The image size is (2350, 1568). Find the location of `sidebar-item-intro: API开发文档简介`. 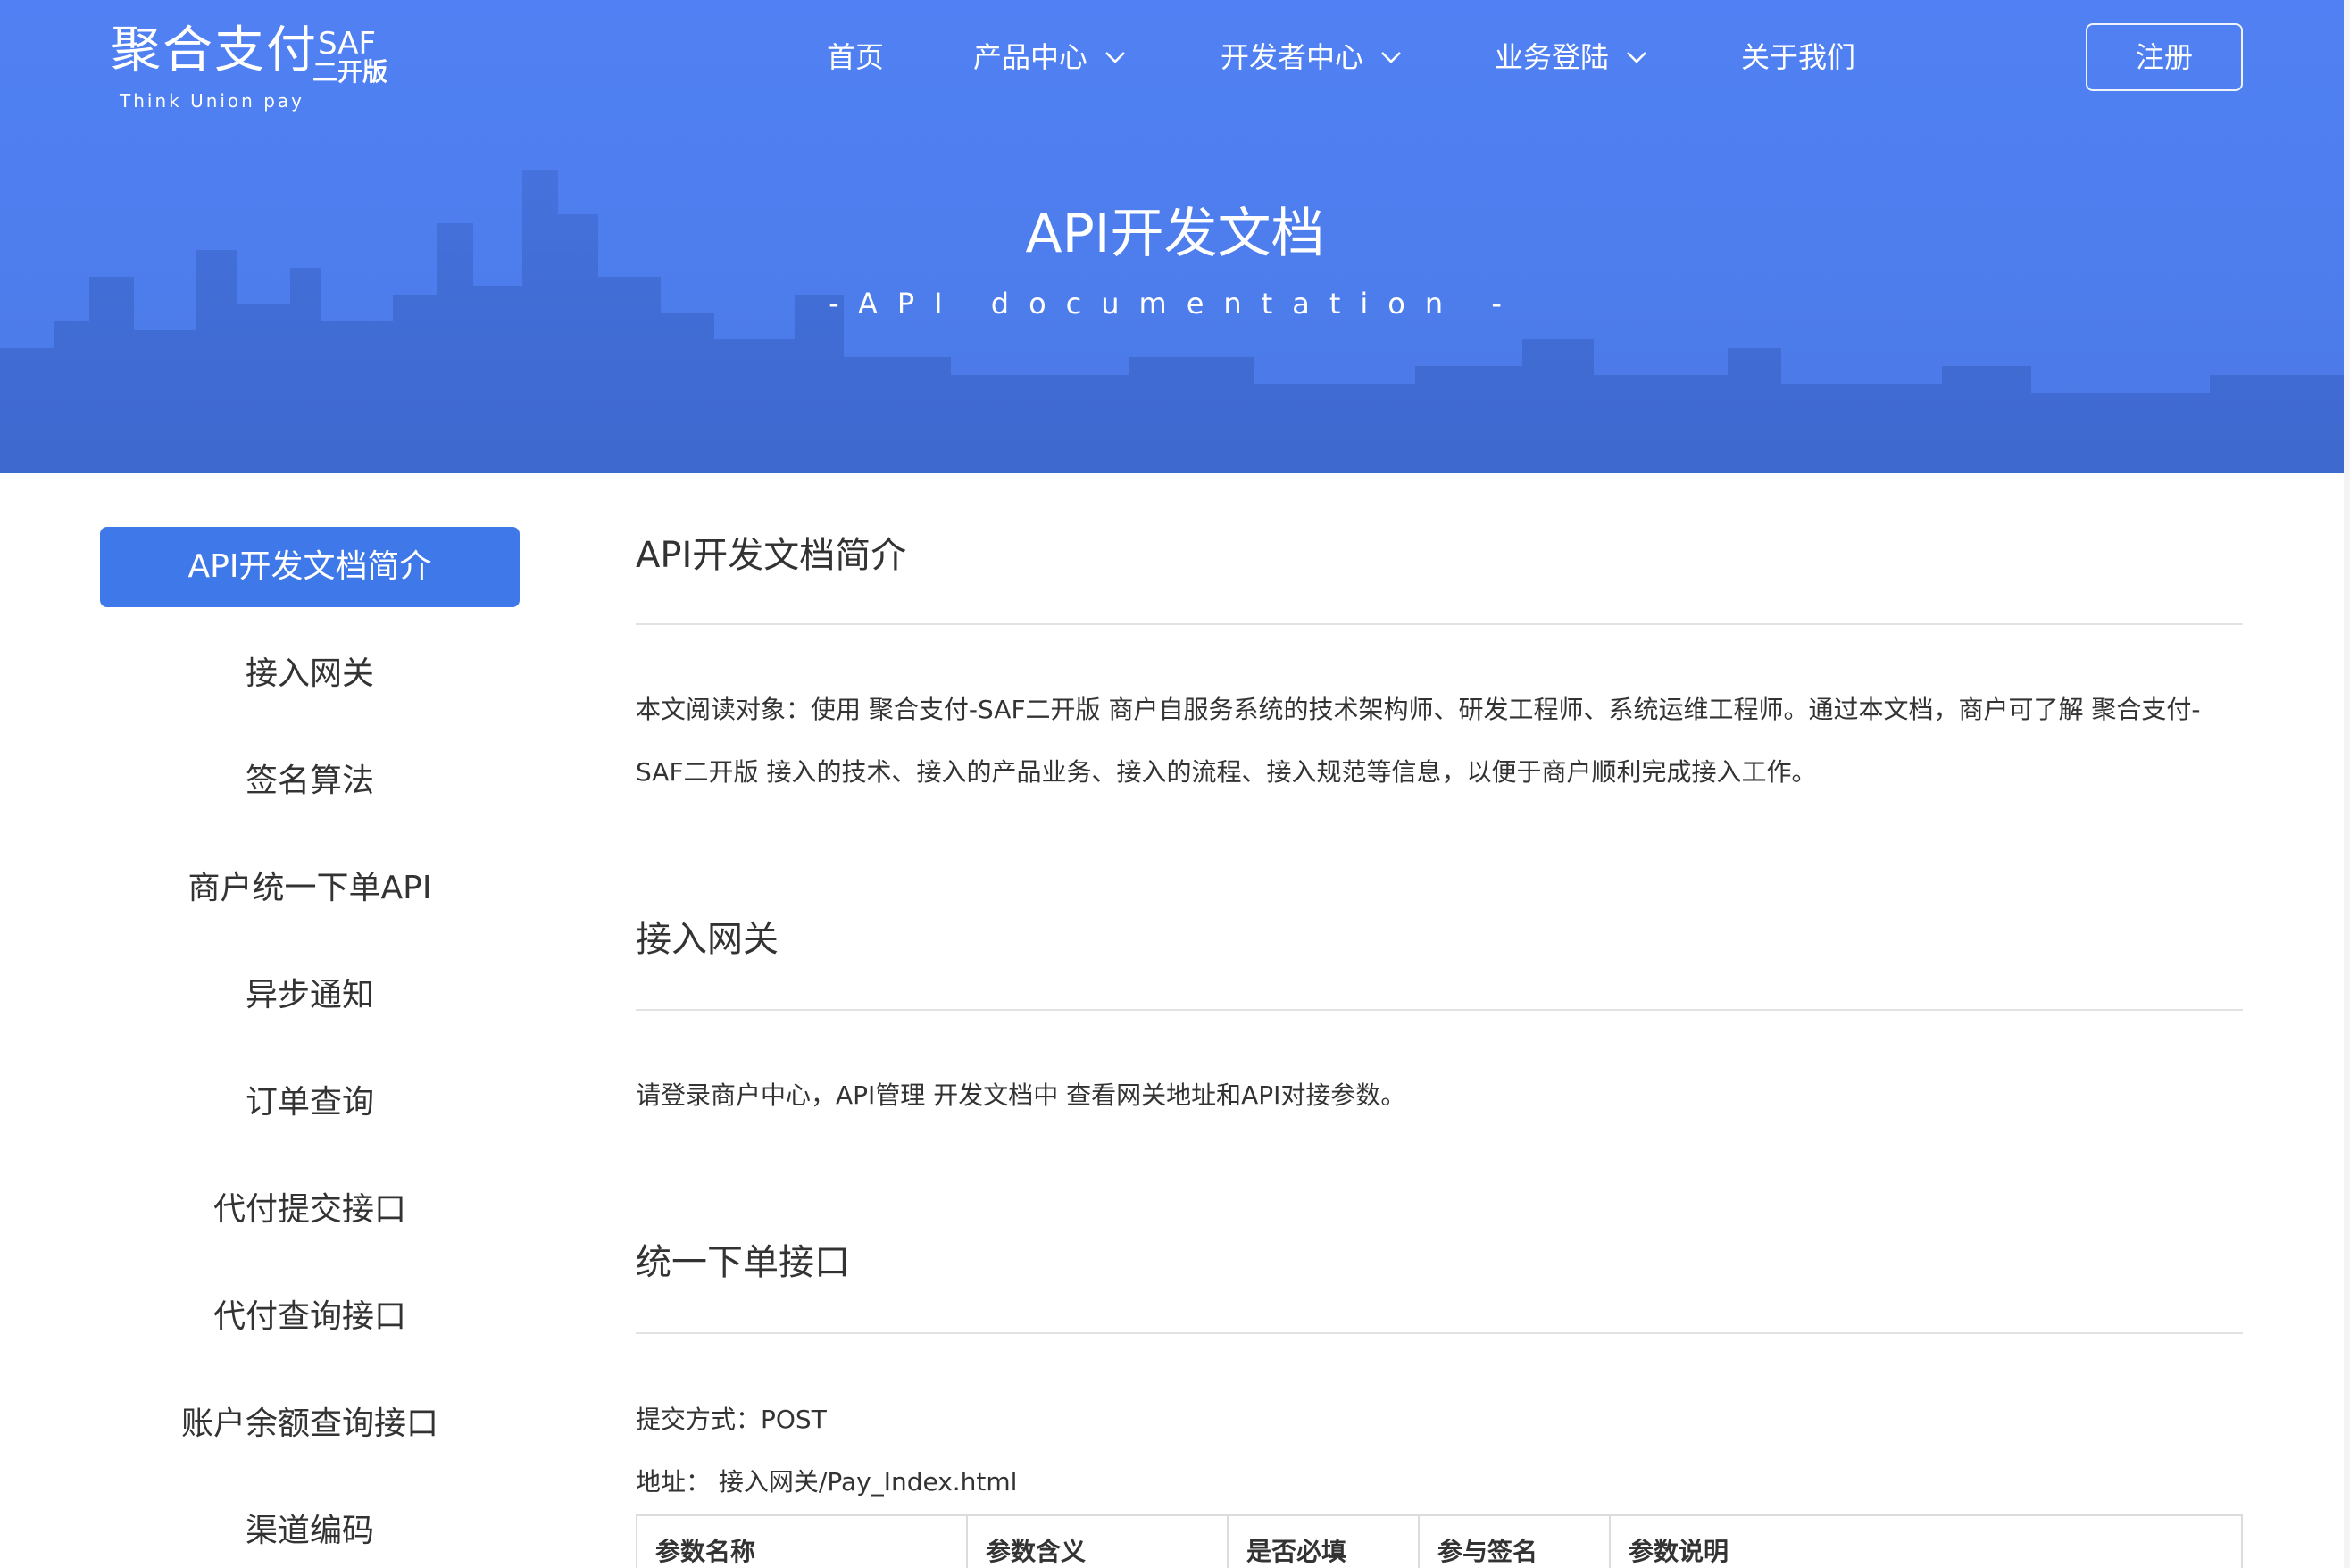

sidebar-item-intro: API开发文档简介 is located at coordinates (310, 567).